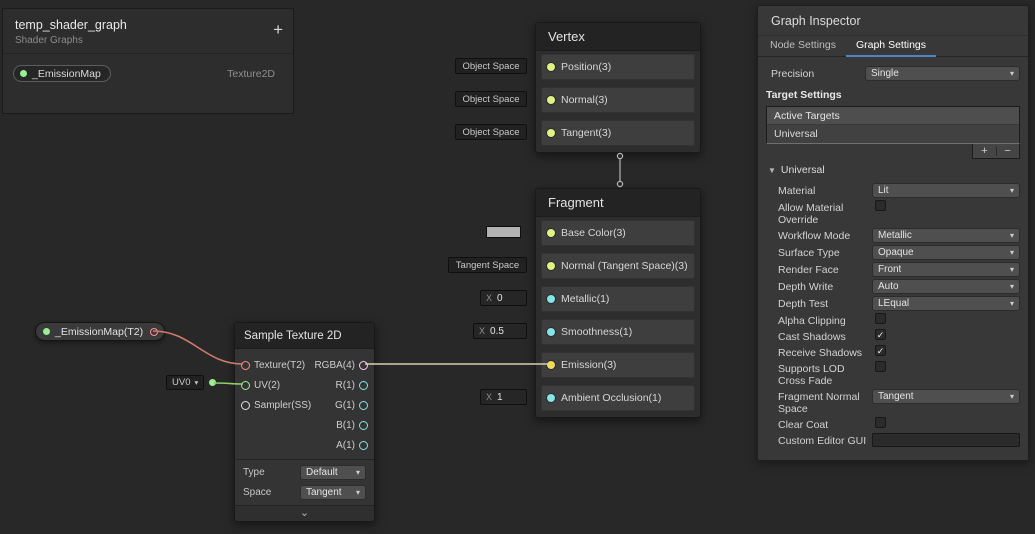  What do you see at coordinates (618, 87) in the screenshot?
I see `vertex-node: Vertex Position(3) Normal(3) Tangent(3)` at bounding box center [618, 87].